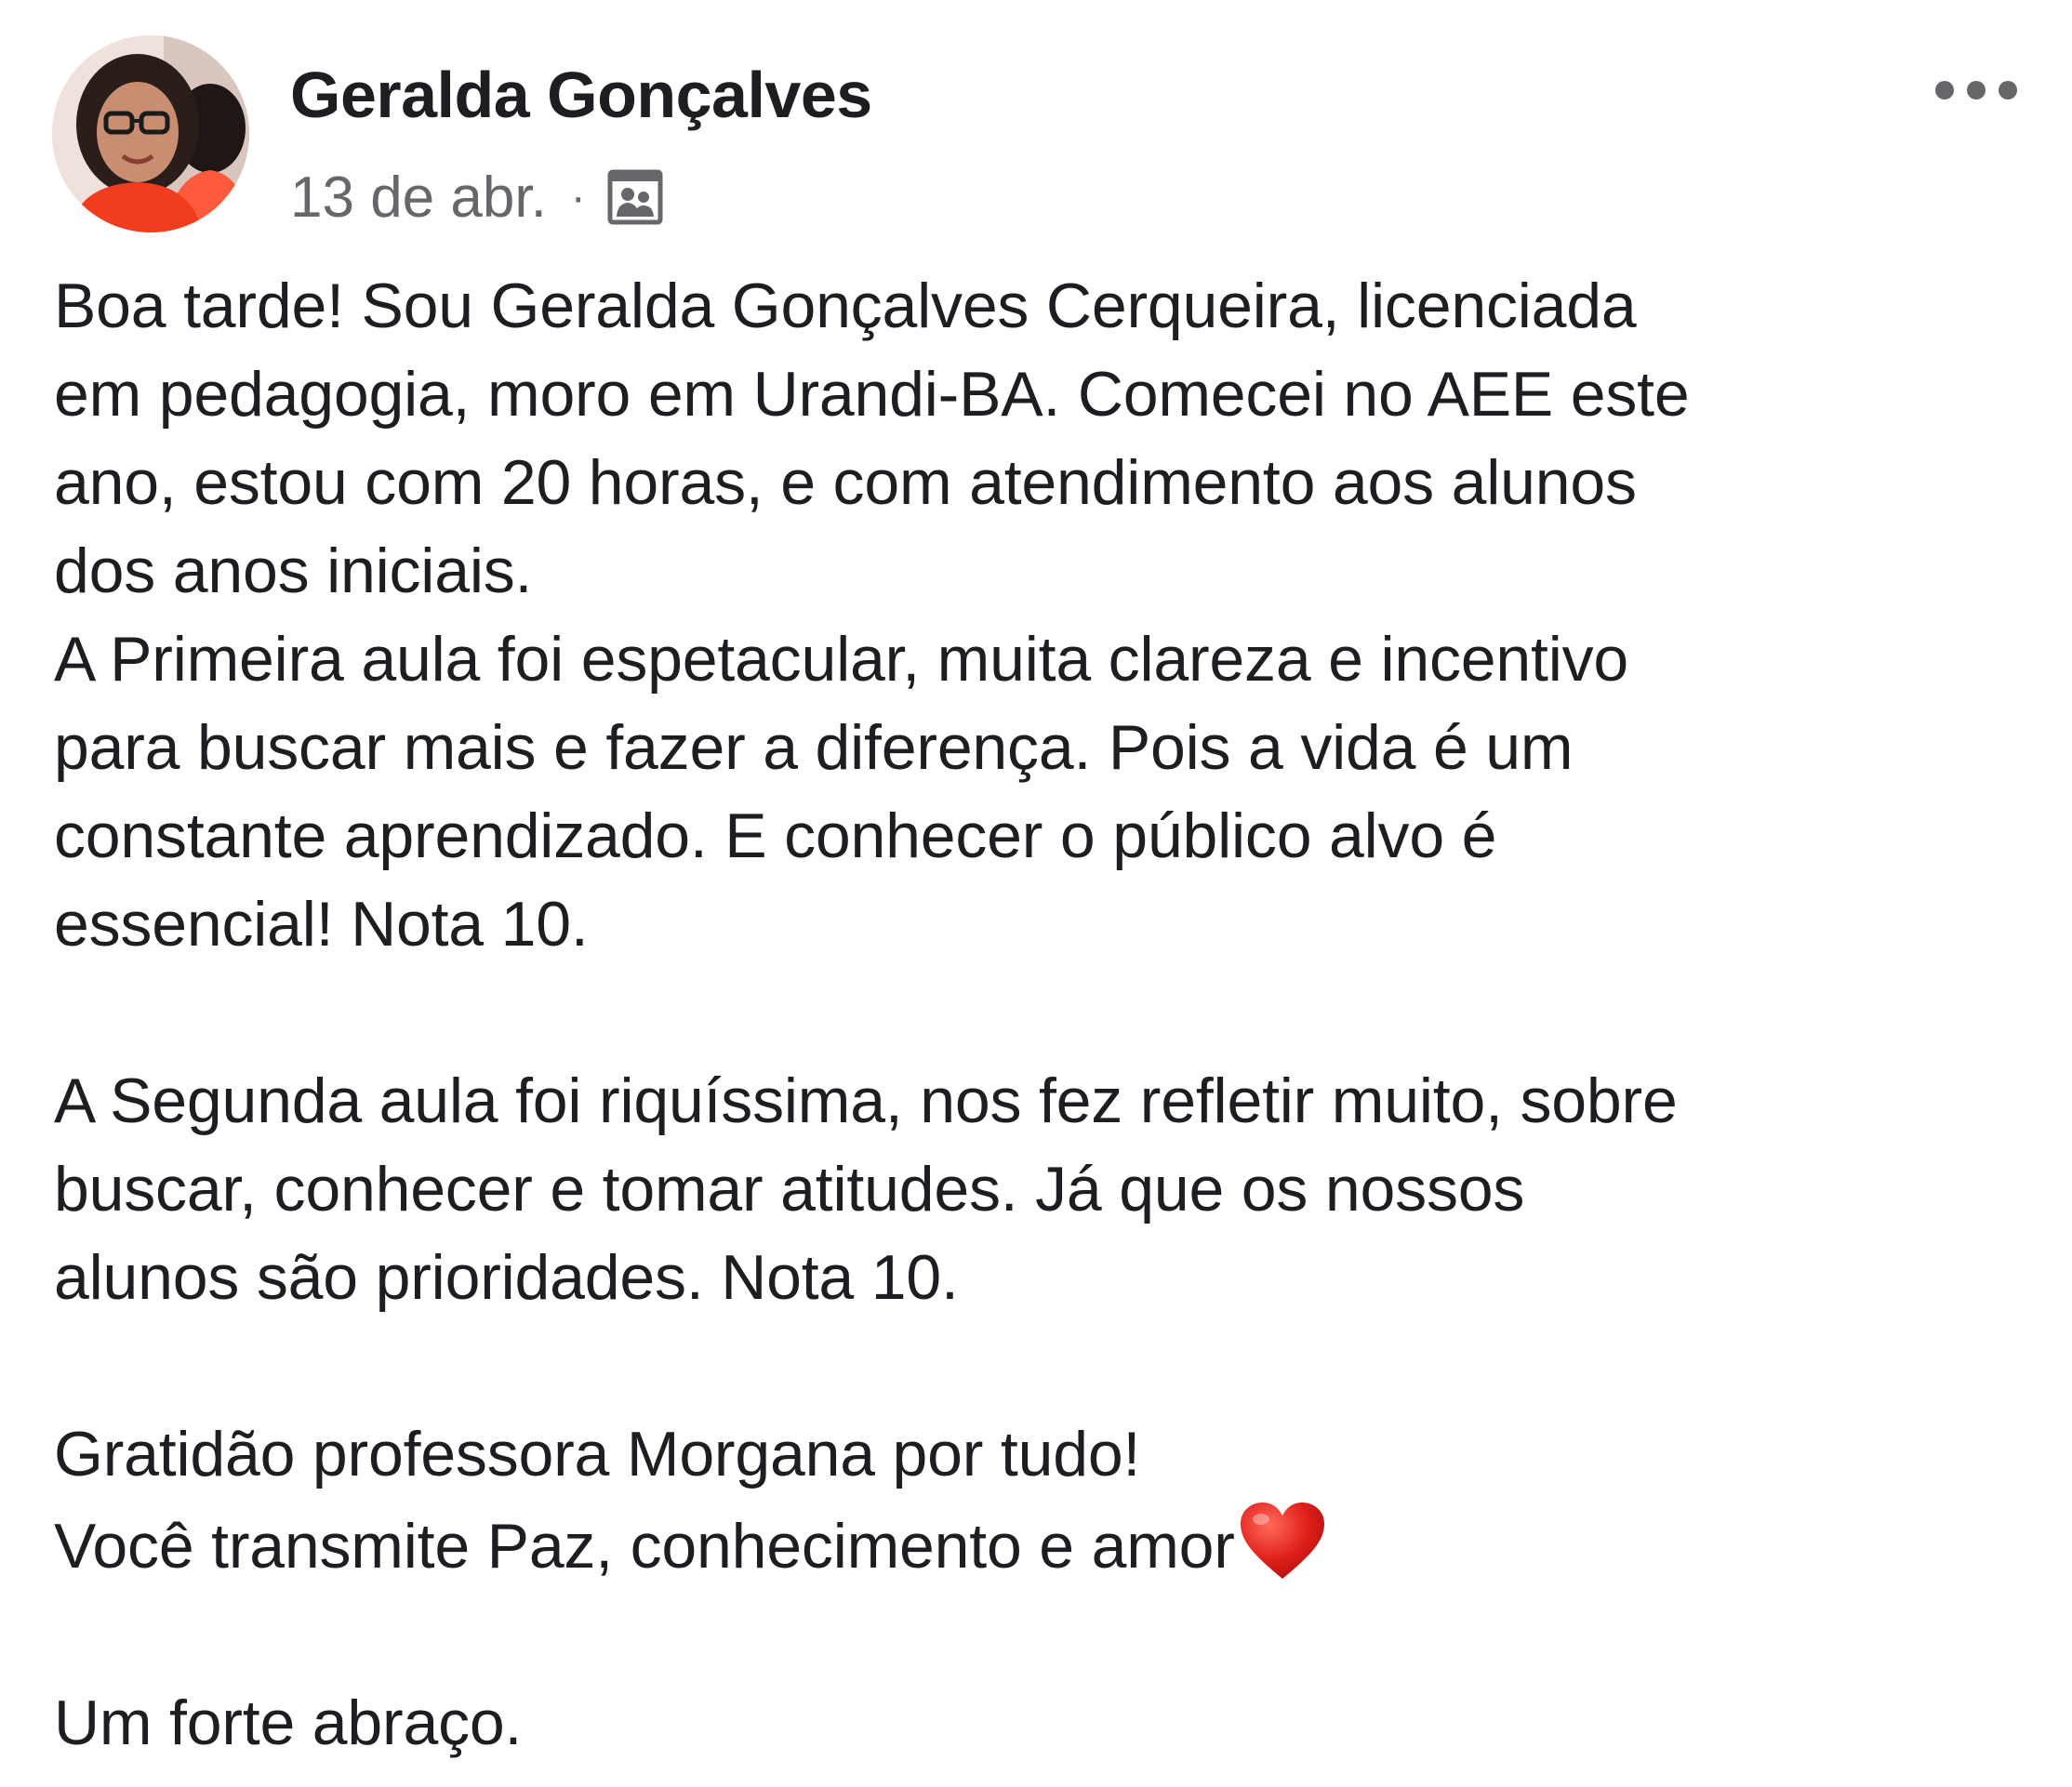 The image size is (2072, 1787). I want to click on author-avatar, so click(150, 133).